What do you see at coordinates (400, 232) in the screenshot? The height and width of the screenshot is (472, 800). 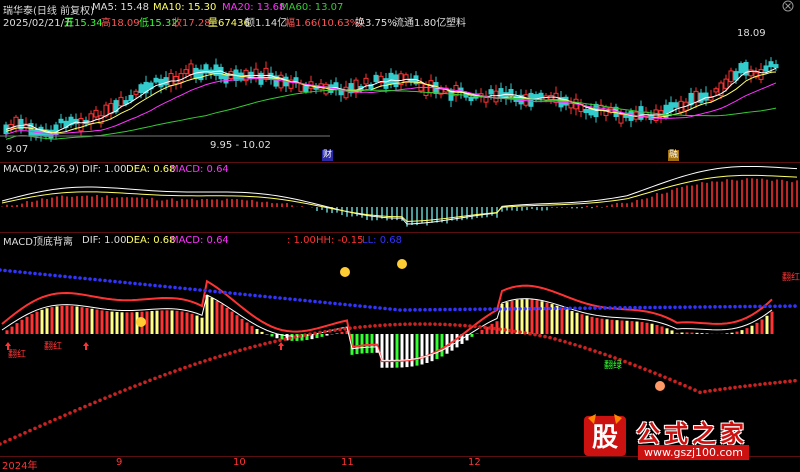 I see `panel-divider` at bounding box center [400, 232].